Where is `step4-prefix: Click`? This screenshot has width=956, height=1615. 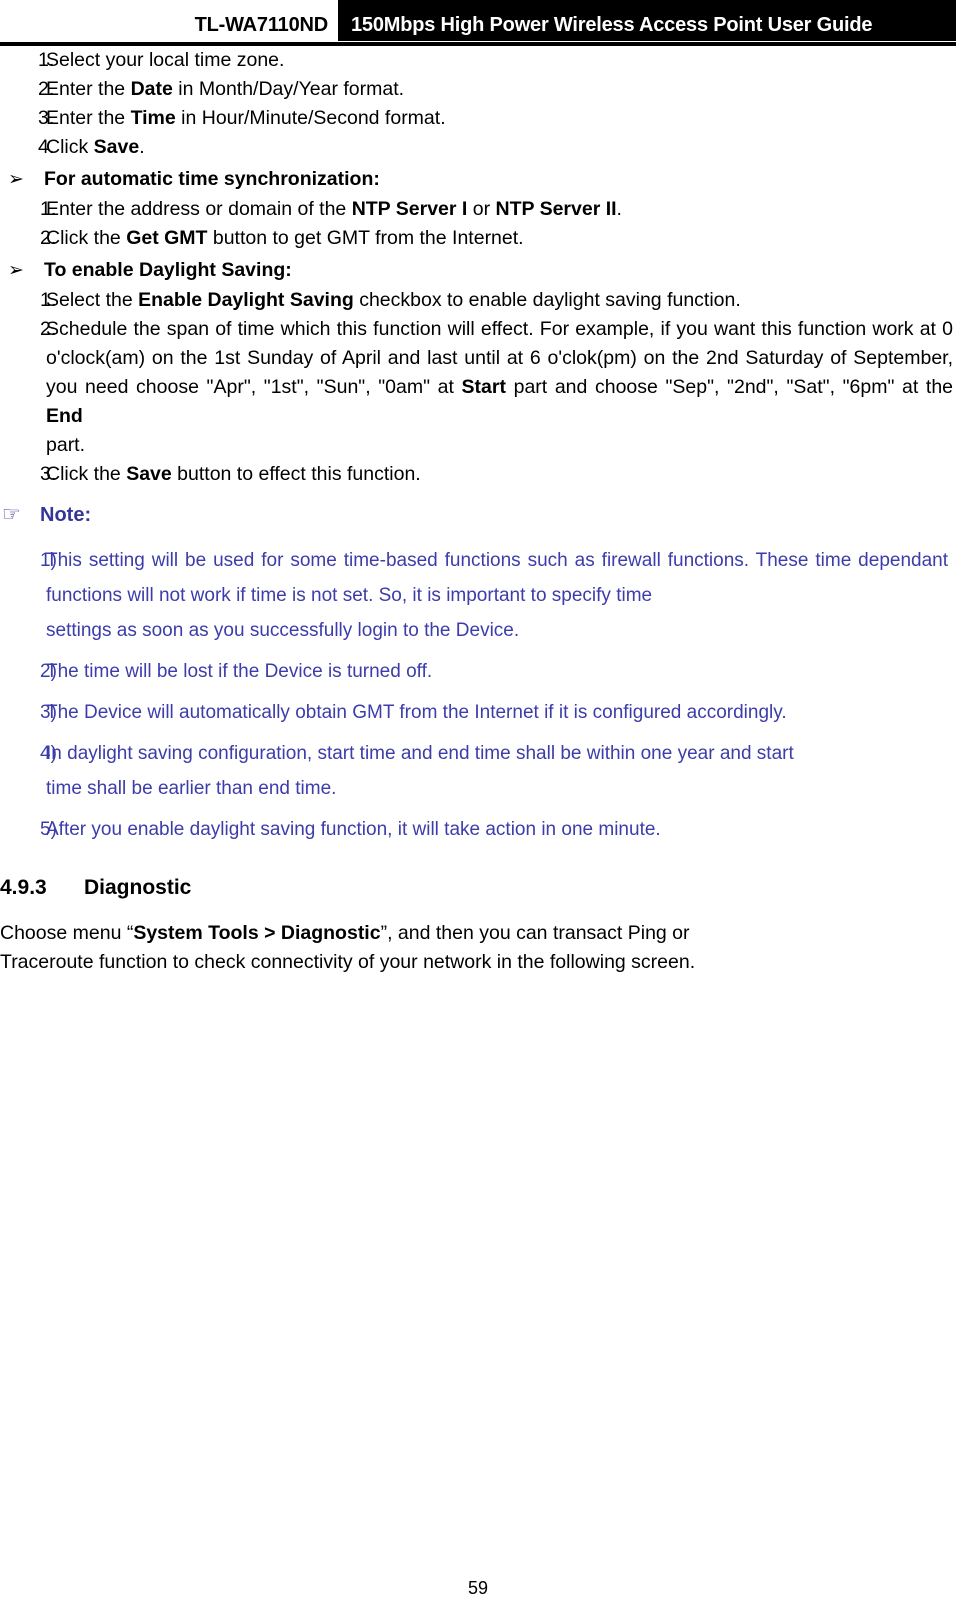 step4-prefix: Click is located at coordinates (70, 147).